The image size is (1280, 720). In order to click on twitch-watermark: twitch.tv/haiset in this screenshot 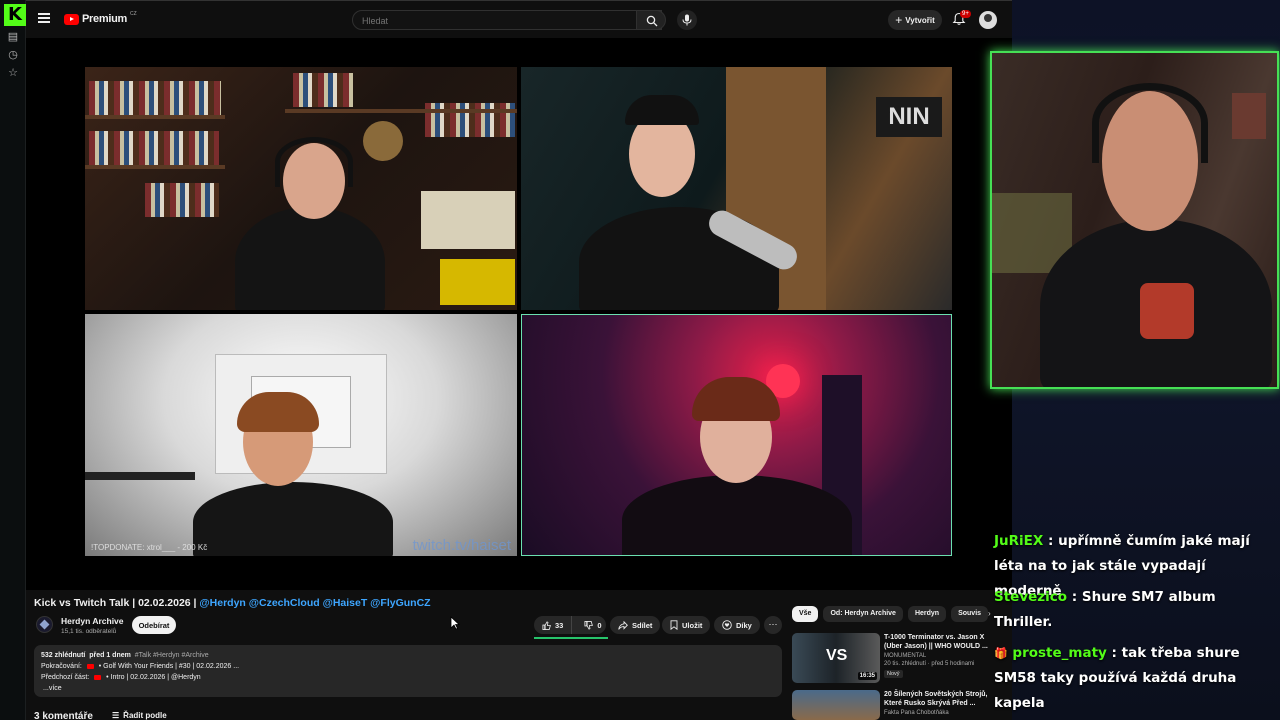, I will do `click(461, 545)`.